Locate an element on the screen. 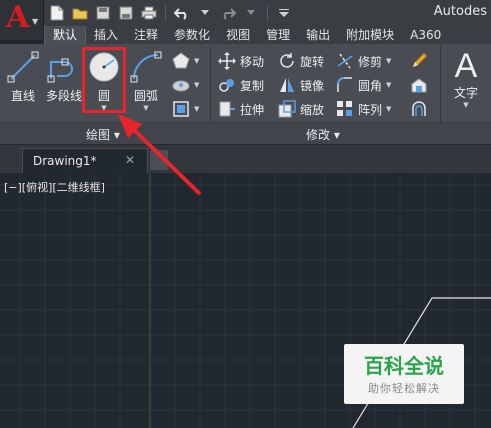 This screenshot has height=428, width=491. scale-label: 缩放 is located at coordinates (312, 109).